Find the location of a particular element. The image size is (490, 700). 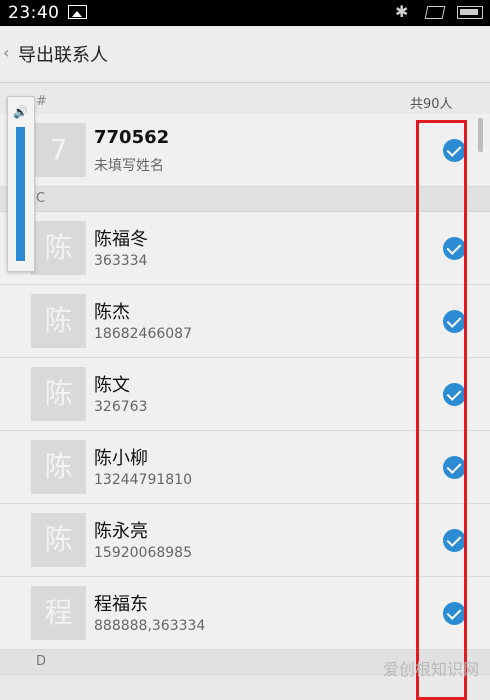

page-title: 导出联系人 is located at coordinates (63, 54).